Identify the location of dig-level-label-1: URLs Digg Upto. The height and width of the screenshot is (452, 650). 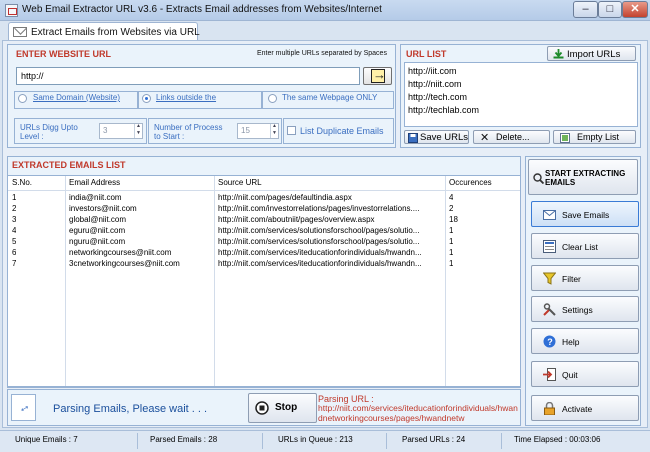
(49, 127).